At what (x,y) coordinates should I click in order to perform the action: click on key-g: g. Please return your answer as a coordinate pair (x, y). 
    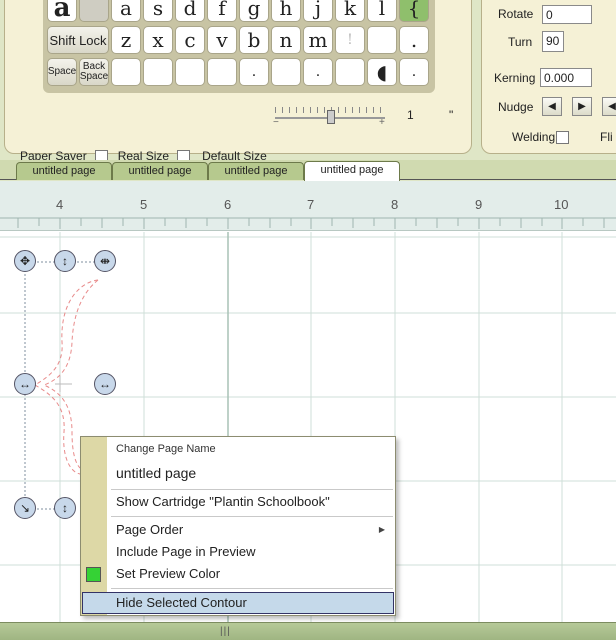
    Looking at the image, I should click on (254, 11).